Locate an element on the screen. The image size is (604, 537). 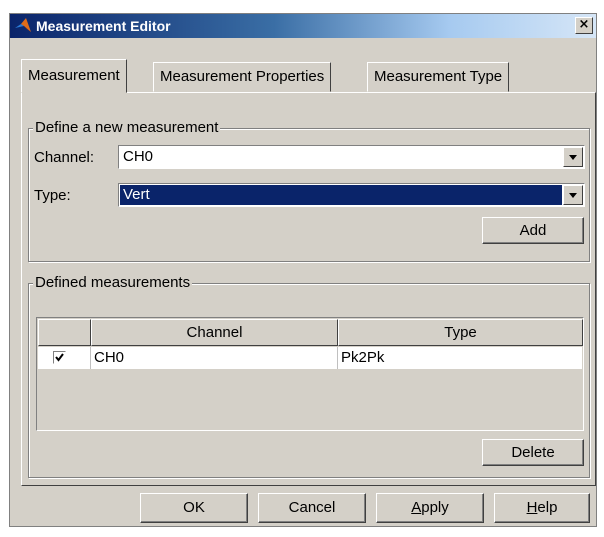
row-type-cell: Pk2Pk is located at coordinates (363, 357).